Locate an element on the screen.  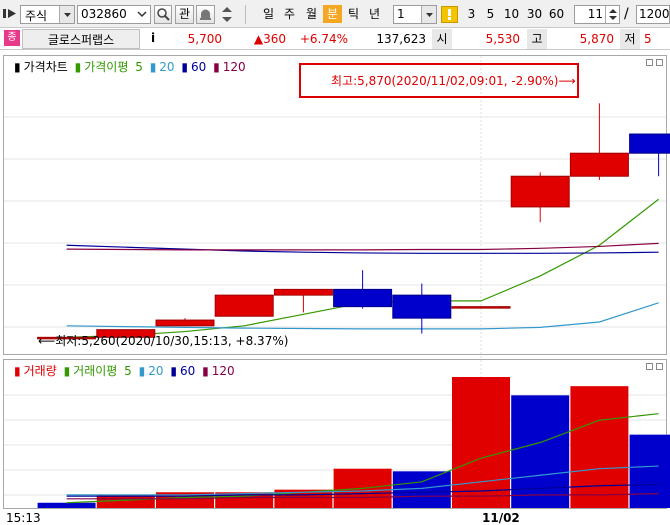
current-price: 5,700 is located at coordinates (204, 39).